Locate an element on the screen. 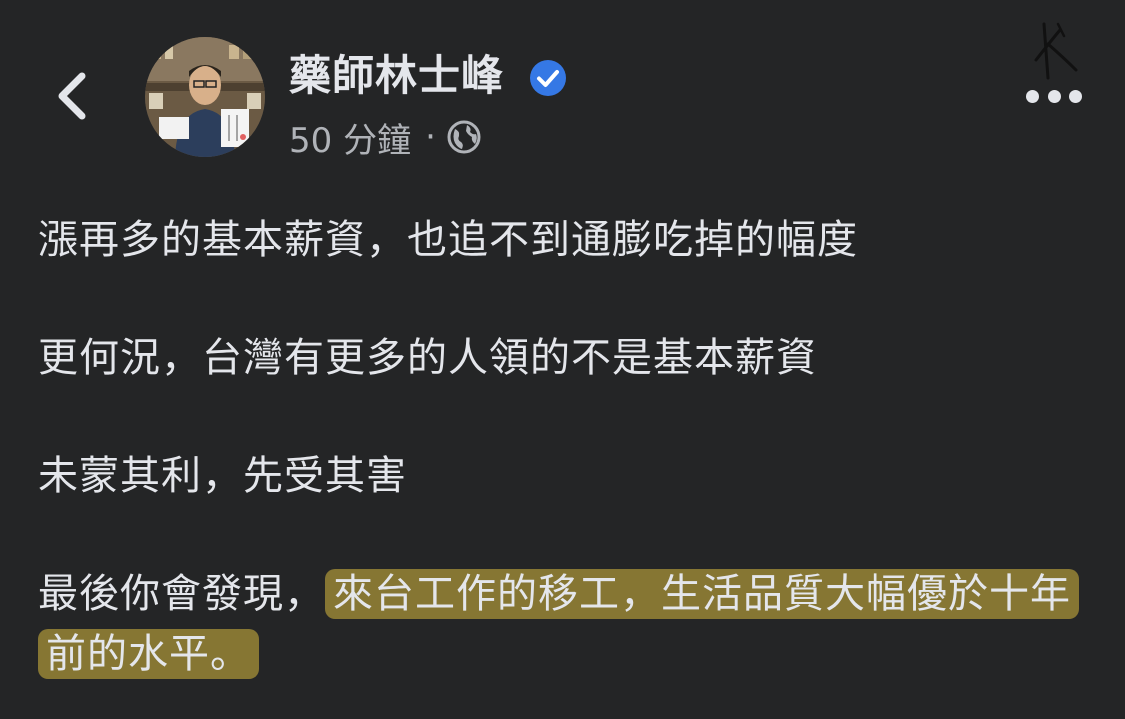 This screenshot has height=719, width=1125. avatar is located at coordinates (205, 97).